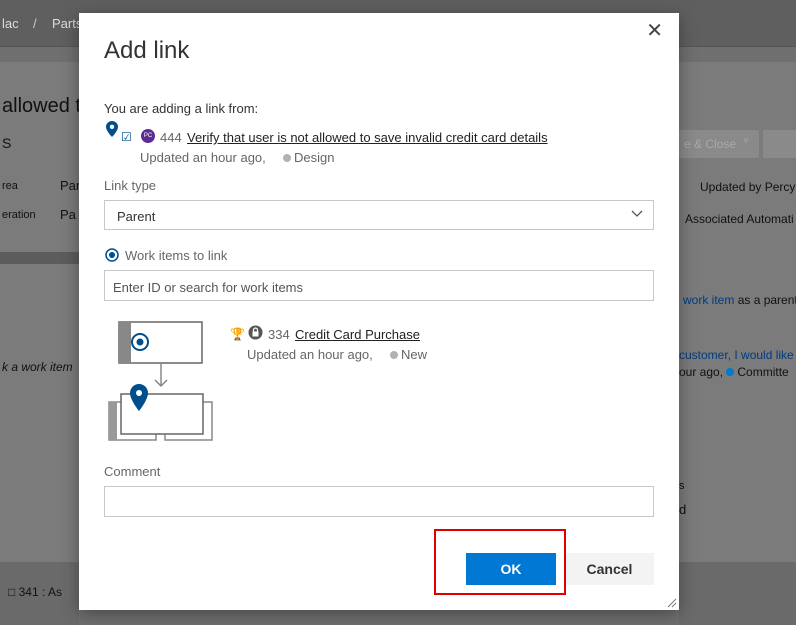  I want to click on breadcrumb-sep: /, so click(35, 23).